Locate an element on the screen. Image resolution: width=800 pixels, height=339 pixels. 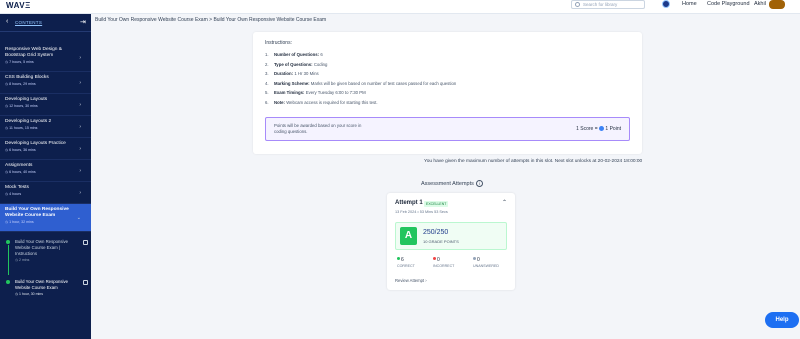
sidebar-item-label: Mock Tests is located at coordinates (17, 187).